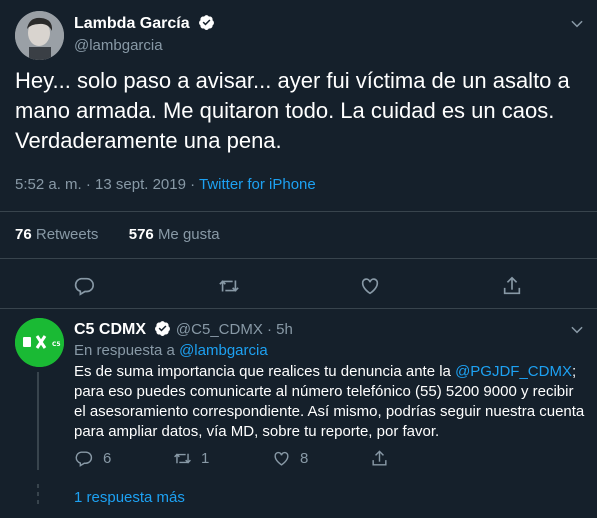 Image resolution: width=597 pixels, height=518 pixels. Describe the element at coordinates (141, 234) in the screenshot. I see `likes-count: 576` at that location.